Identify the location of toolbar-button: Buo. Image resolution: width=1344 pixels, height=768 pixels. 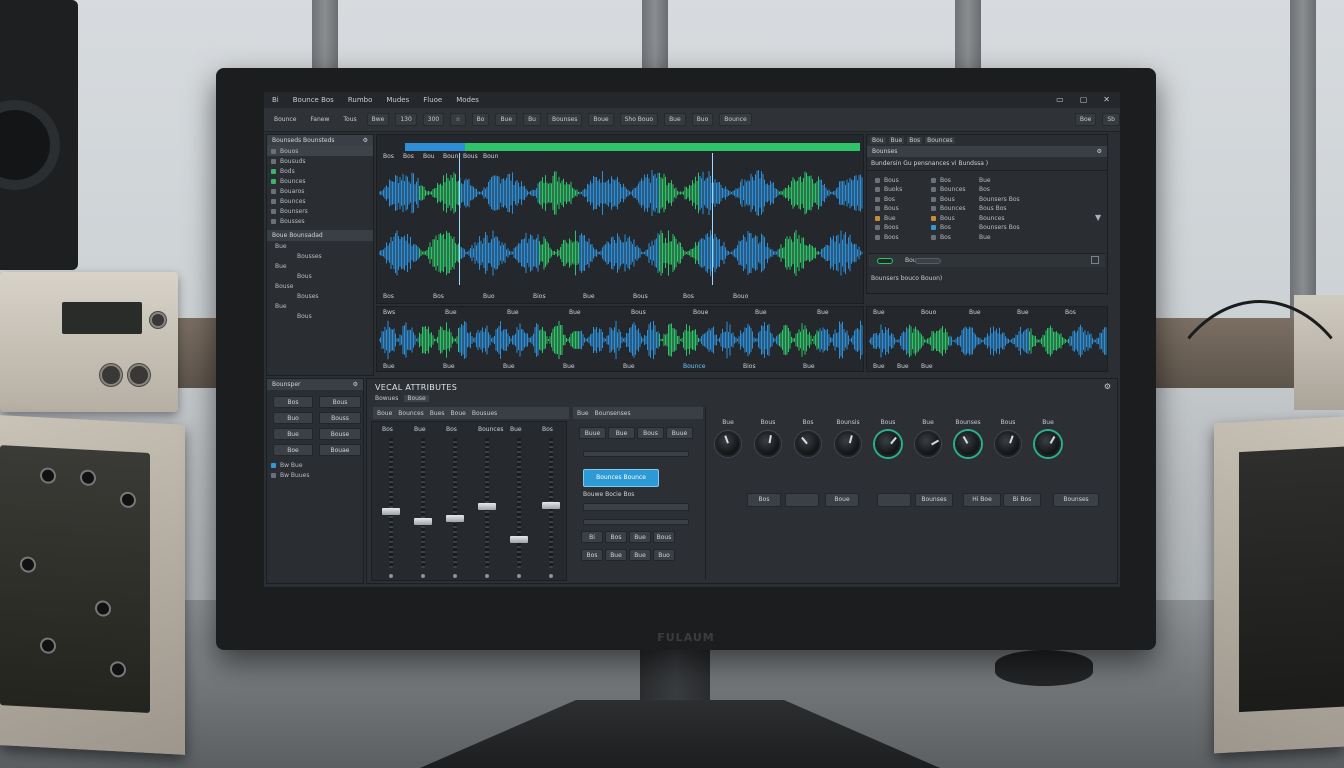
(702, 119).